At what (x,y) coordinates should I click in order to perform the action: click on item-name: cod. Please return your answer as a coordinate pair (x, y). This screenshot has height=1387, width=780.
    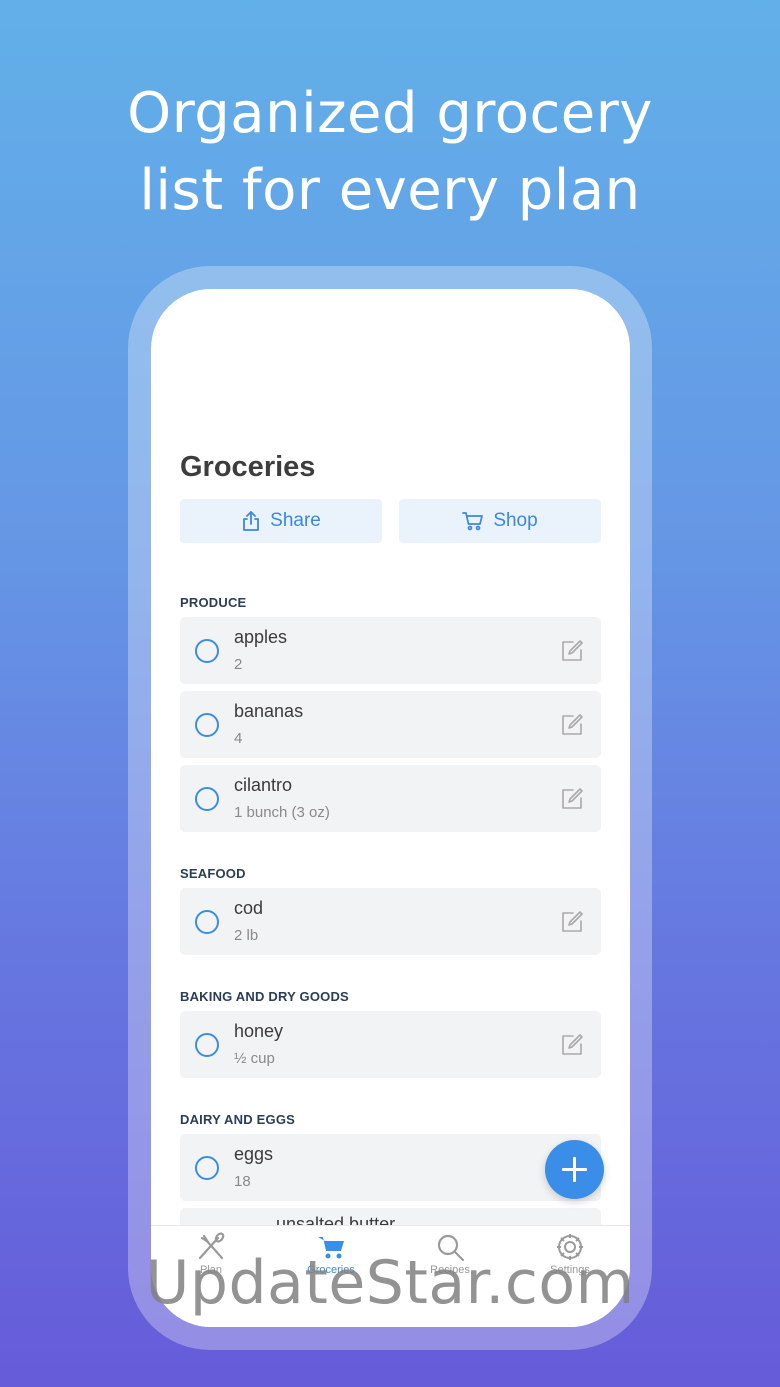
    Looking at the image, I should click on (249, 908).